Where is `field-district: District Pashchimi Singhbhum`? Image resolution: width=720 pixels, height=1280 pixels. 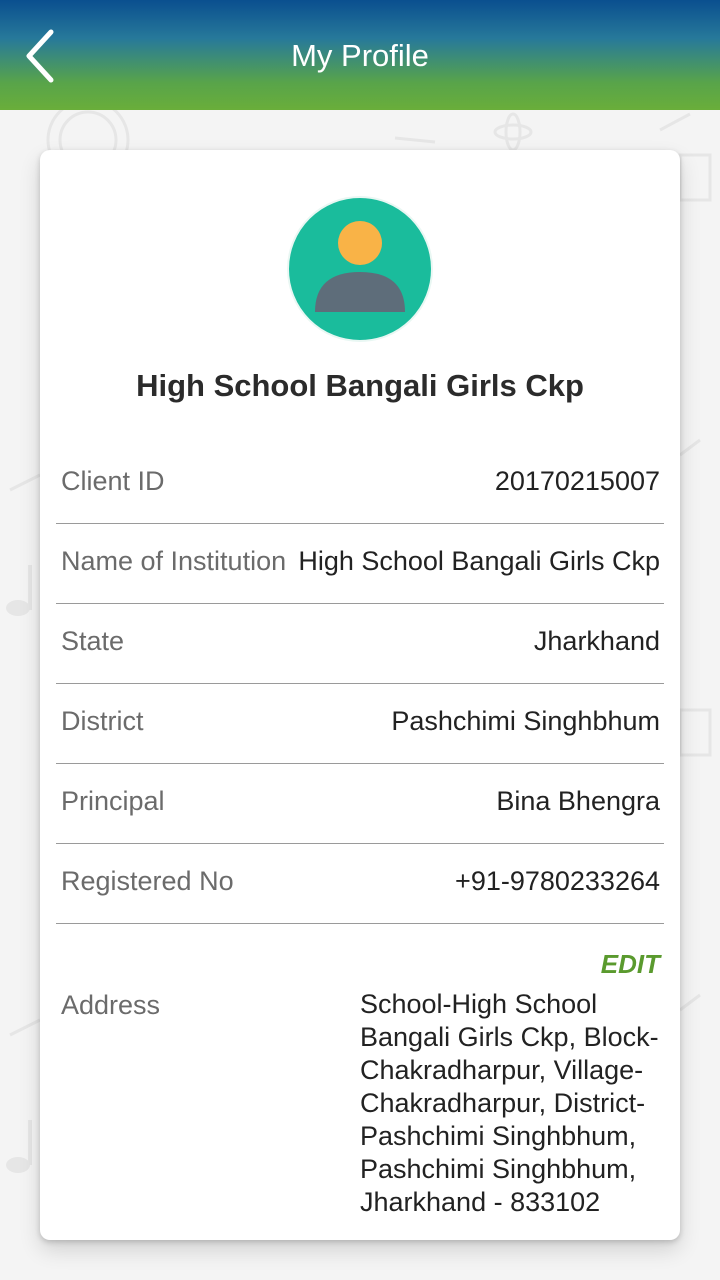 field-district: District Pashchimi Singhbhum is located at coordinates (360, 724).